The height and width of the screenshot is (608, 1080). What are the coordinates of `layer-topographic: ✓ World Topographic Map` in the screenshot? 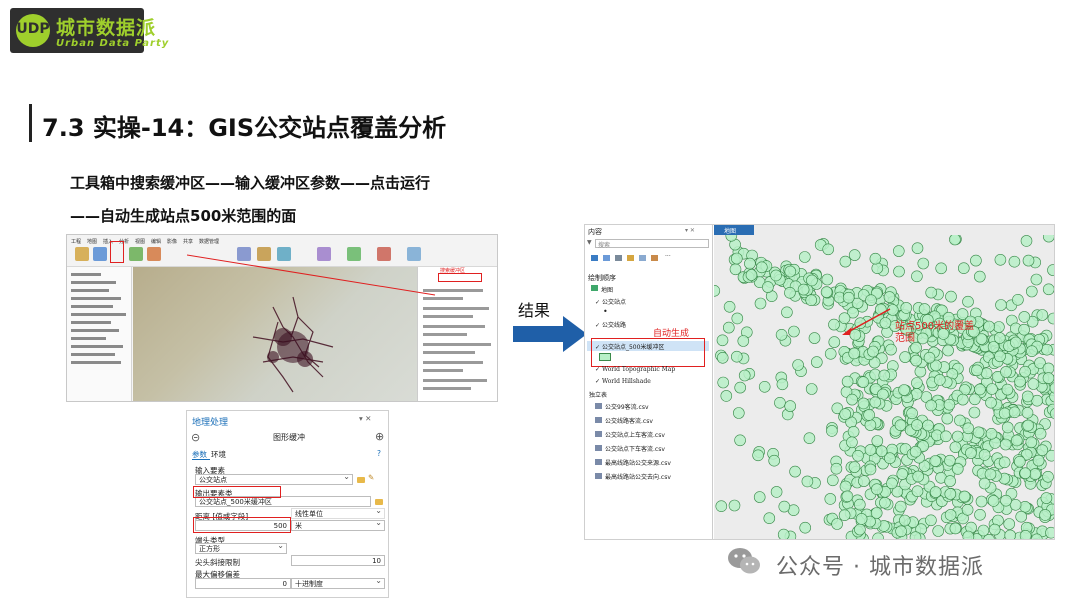 It's located at (635, 369).